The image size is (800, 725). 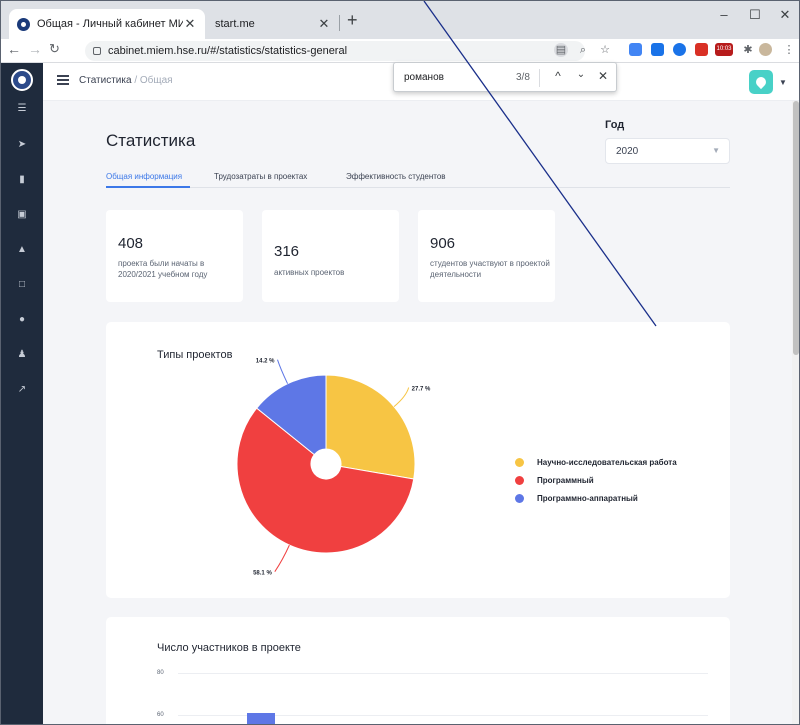 What do you see at coordinates (105, 80) in the screenshot?
I see `breadcrumb-root: Статистика` at bounding box center [105, 80].